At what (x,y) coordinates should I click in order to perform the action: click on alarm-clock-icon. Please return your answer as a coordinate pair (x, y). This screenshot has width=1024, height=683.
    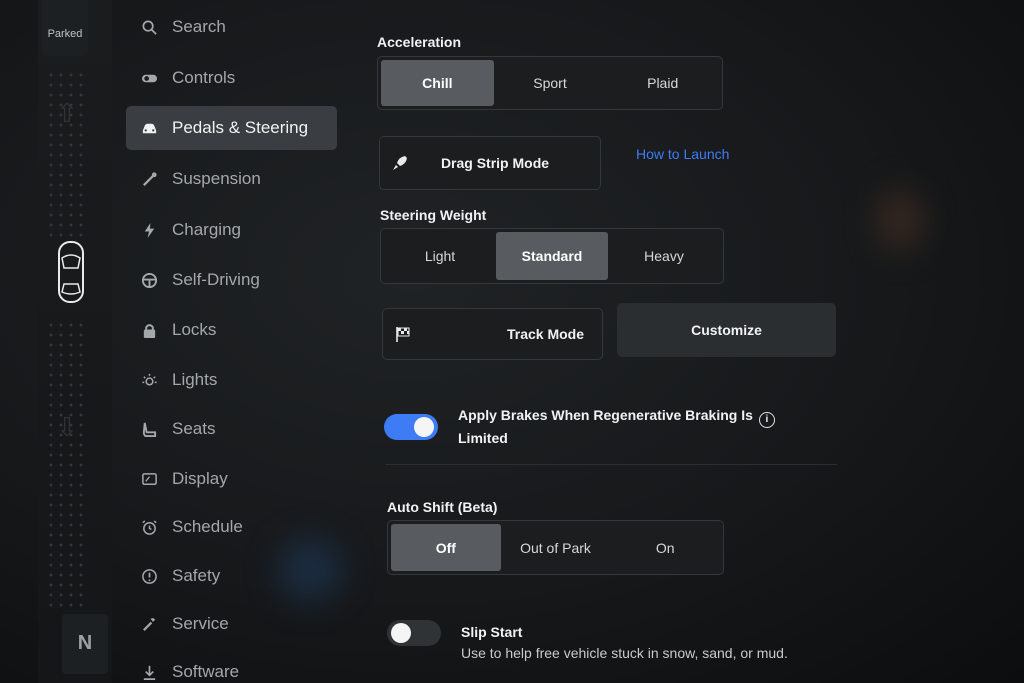
    Looking at the image, I should click on (149, 527).